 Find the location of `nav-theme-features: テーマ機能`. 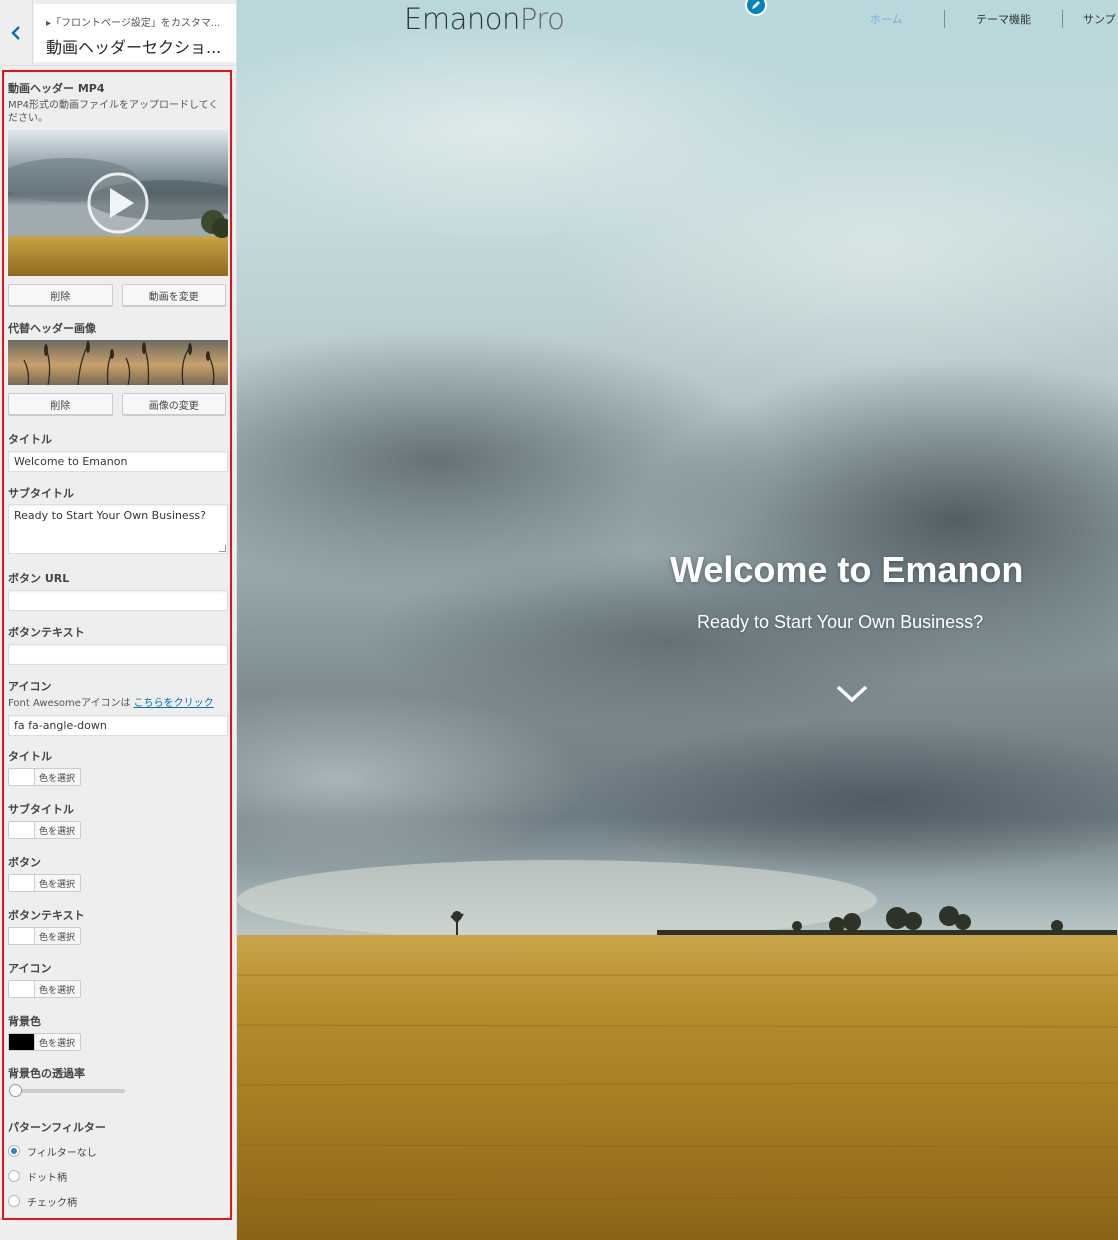

nav-theme-features: テーマ機能 is located at coordinates (1003, 19).